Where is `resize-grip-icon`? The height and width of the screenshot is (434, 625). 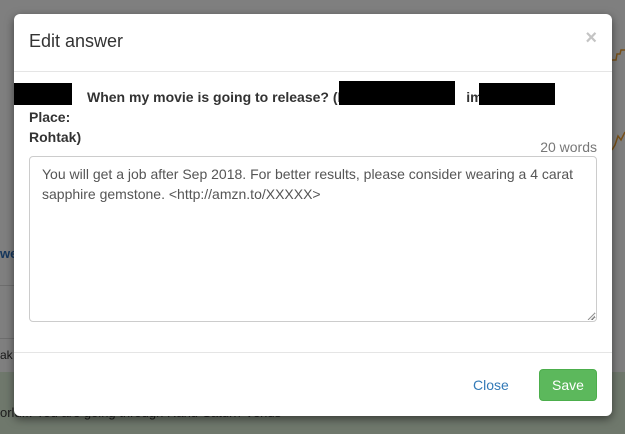 resize-grip-icon is located at coordinates (591, 316).